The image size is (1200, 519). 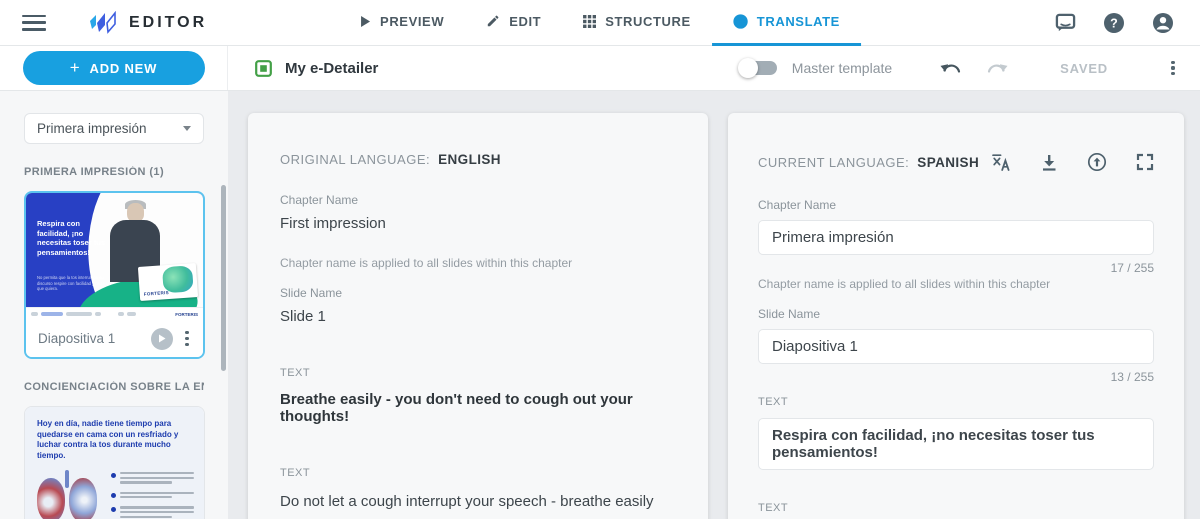 What do you see at coordinates (168, 22) in the screenshot?
I see `app-title: Editor` at bounding box center [168, 22].